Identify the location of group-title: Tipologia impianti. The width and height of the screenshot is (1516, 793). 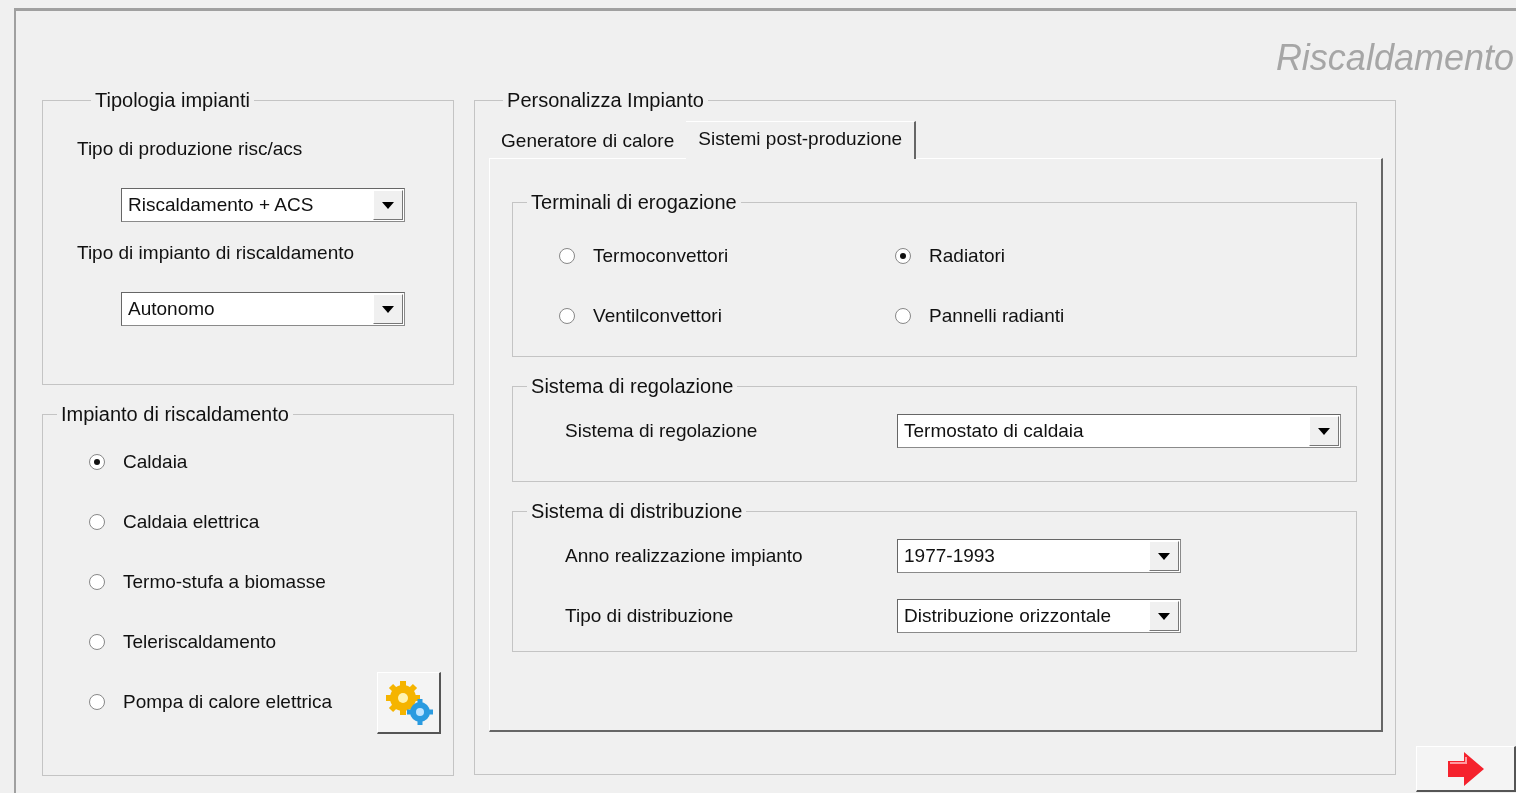
(172, 100).